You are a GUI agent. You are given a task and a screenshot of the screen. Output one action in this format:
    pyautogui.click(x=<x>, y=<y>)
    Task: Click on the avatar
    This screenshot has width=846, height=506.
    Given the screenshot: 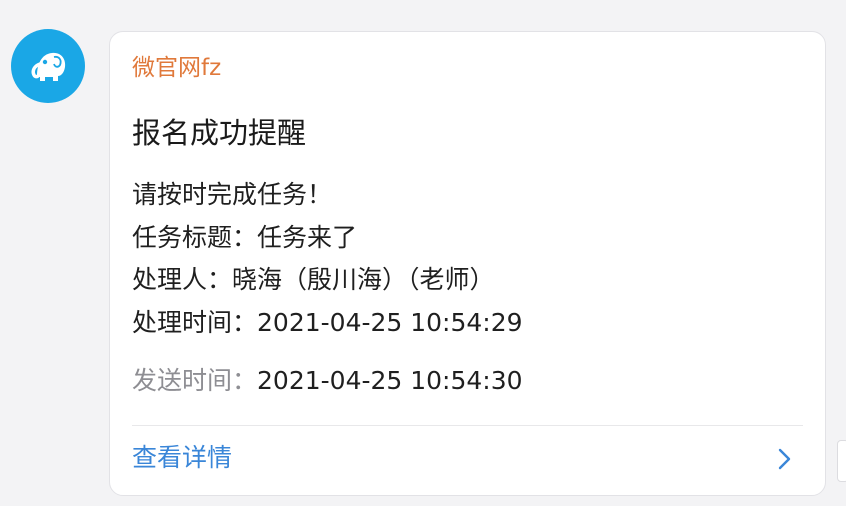 What is the action you would take?
    pyautogui.click(x=48, y=66)
    